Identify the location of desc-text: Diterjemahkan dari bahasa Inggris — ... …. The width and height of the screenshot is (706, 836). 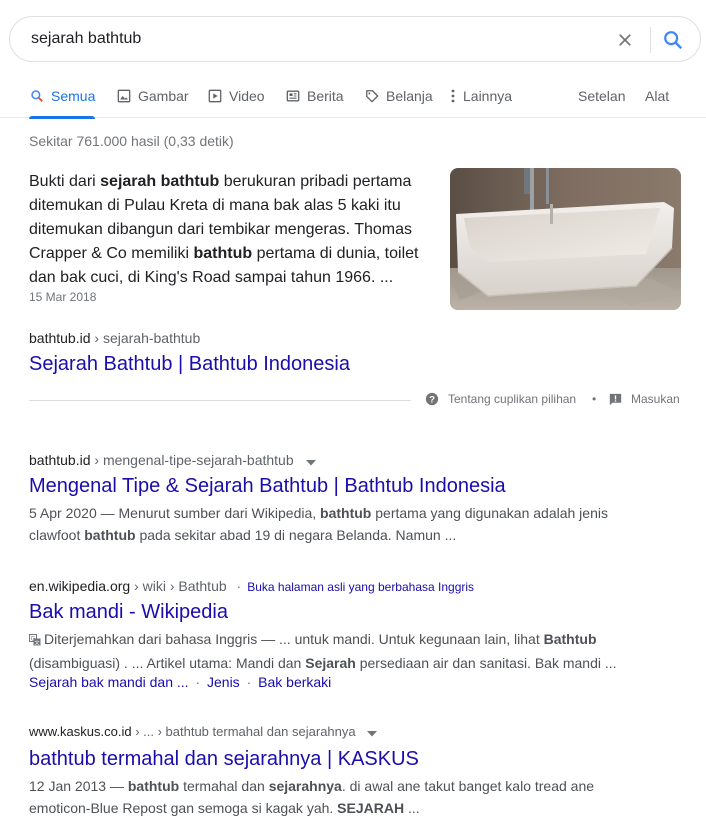
(320, 639).